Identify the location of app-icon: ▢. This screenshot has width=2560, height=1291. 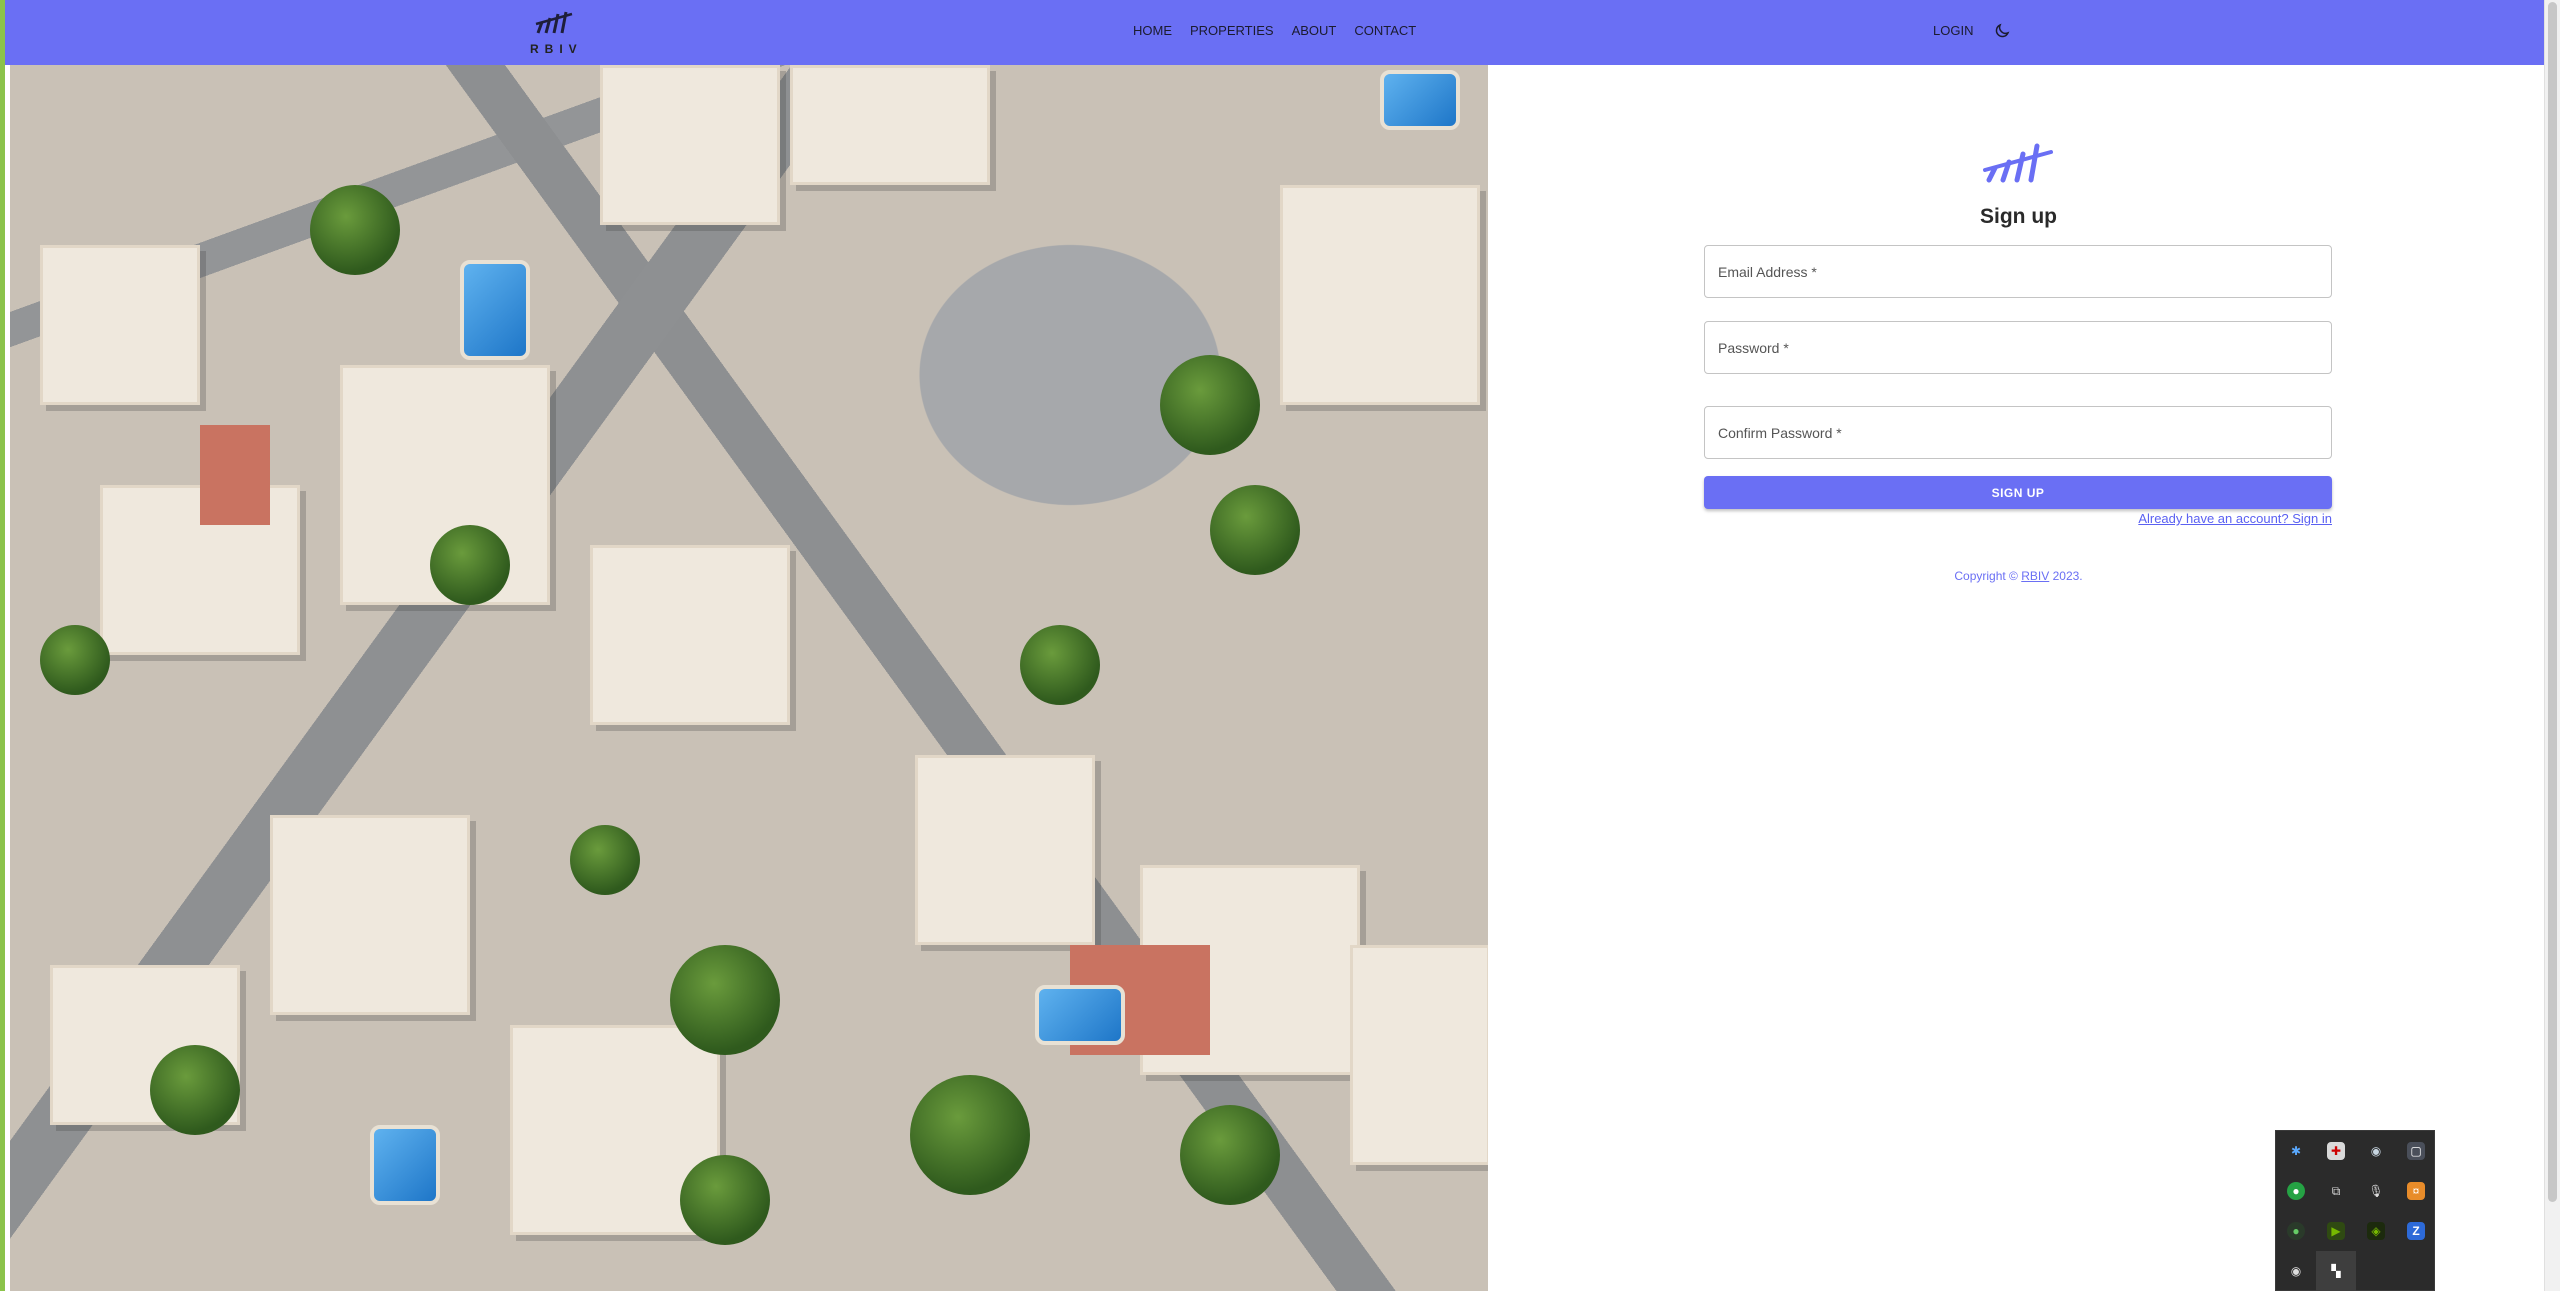
(2416, 1151).